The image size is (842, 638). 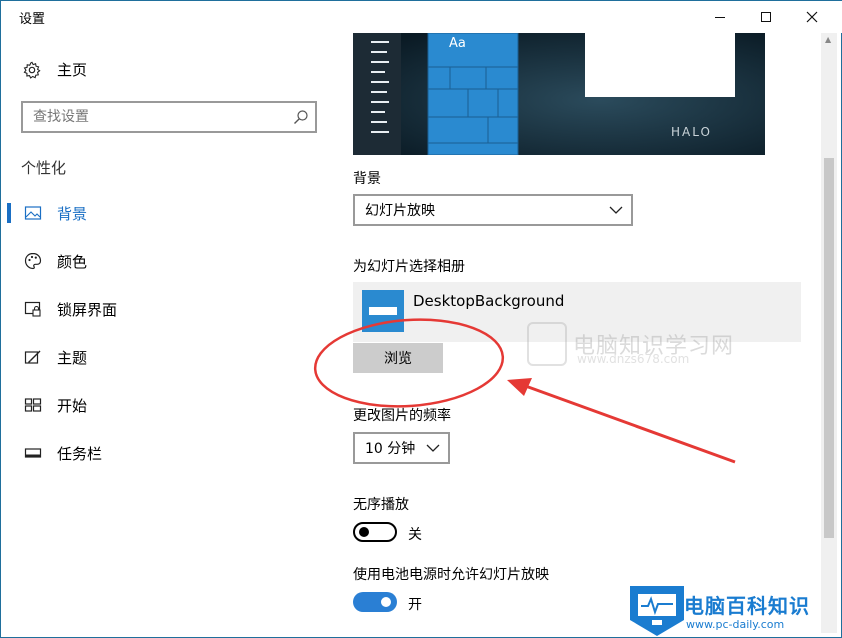 What do you see at coordinates (32, 357) in the screenshot?
I see `theme-brush-icon` at bounding box center [32, 357].